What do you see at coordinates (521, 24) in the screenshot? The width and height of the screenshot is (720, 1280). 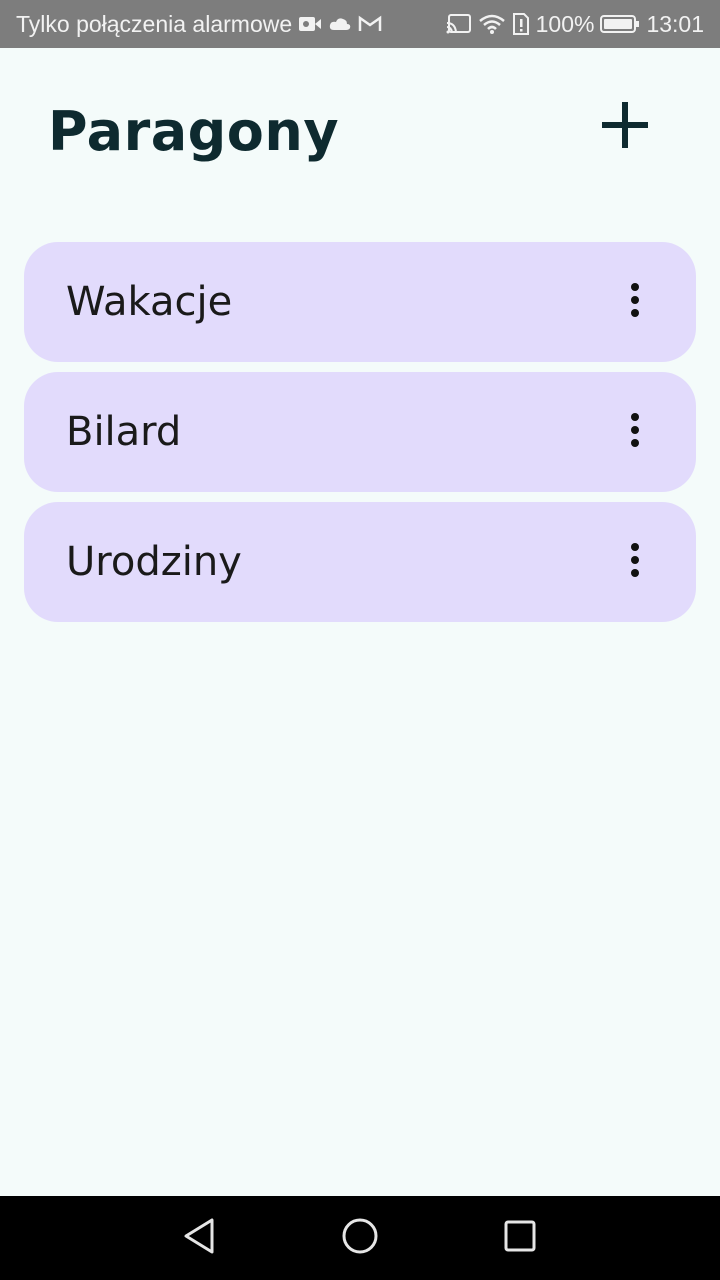 I see `sim-alert-icon` at bounding box center [521, 24].